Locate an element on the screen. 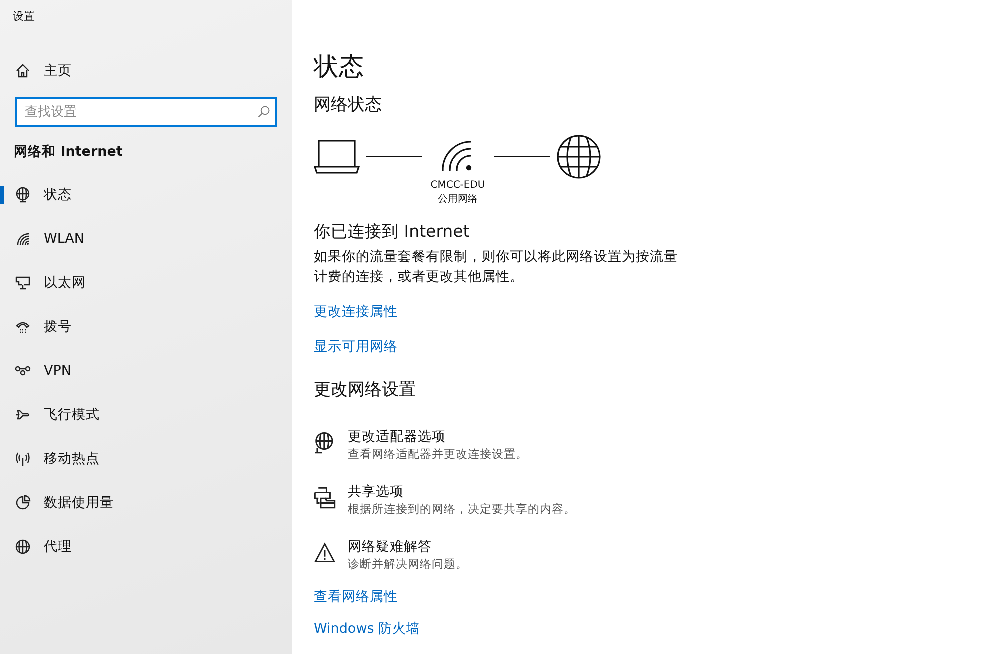  network-name: CMCC-EDU is located at coordinates (458, 186).